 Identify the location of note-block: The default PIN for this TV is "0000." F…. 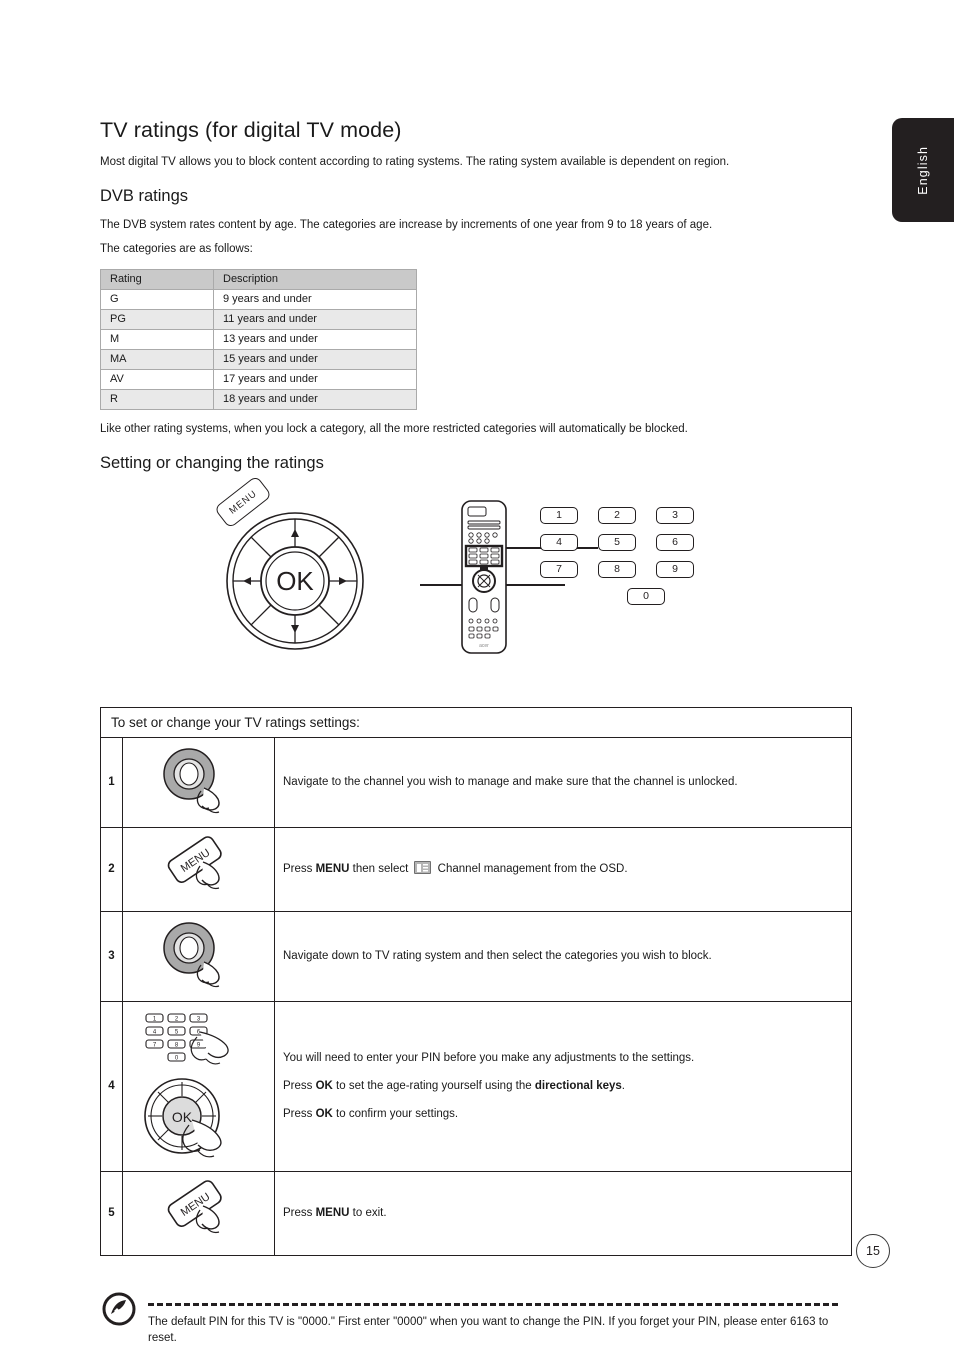
(477, 1325).